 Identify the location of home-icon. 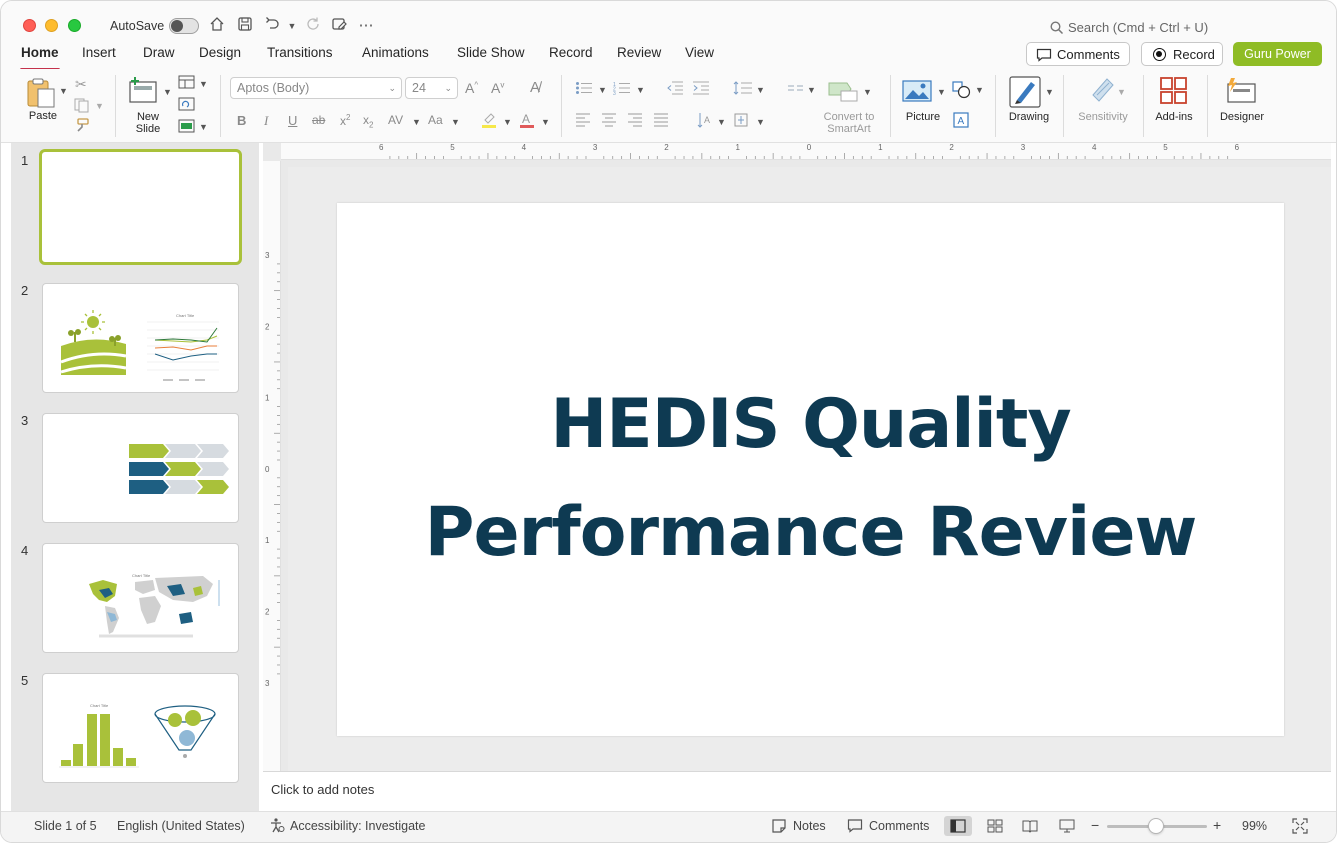
(217, 26).